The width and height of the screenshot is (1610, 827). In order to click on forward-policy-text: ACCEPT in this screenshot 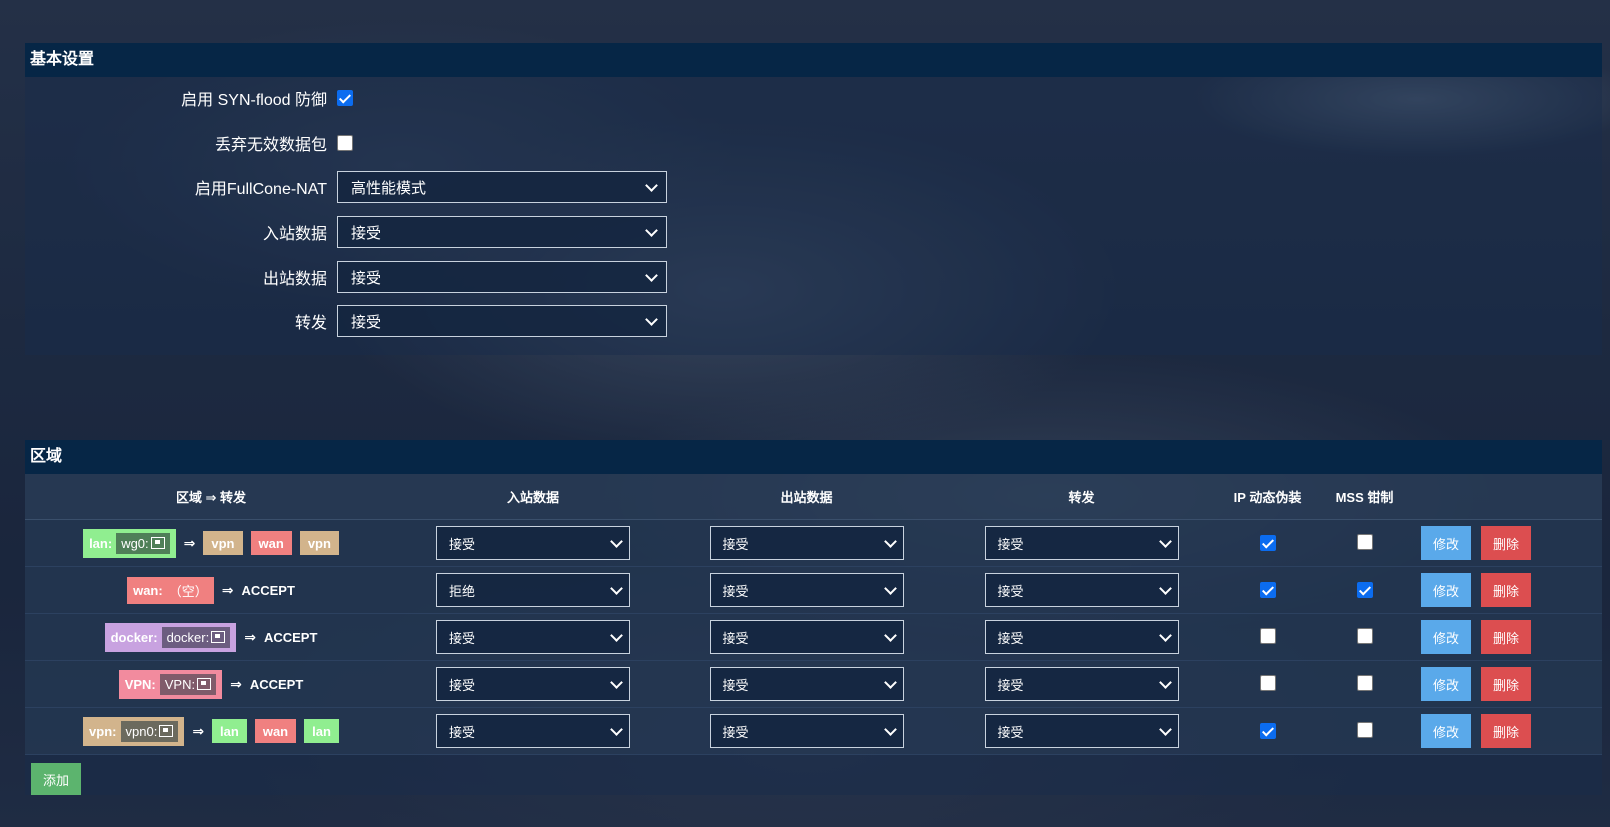, I will do `click(276, 684)`.